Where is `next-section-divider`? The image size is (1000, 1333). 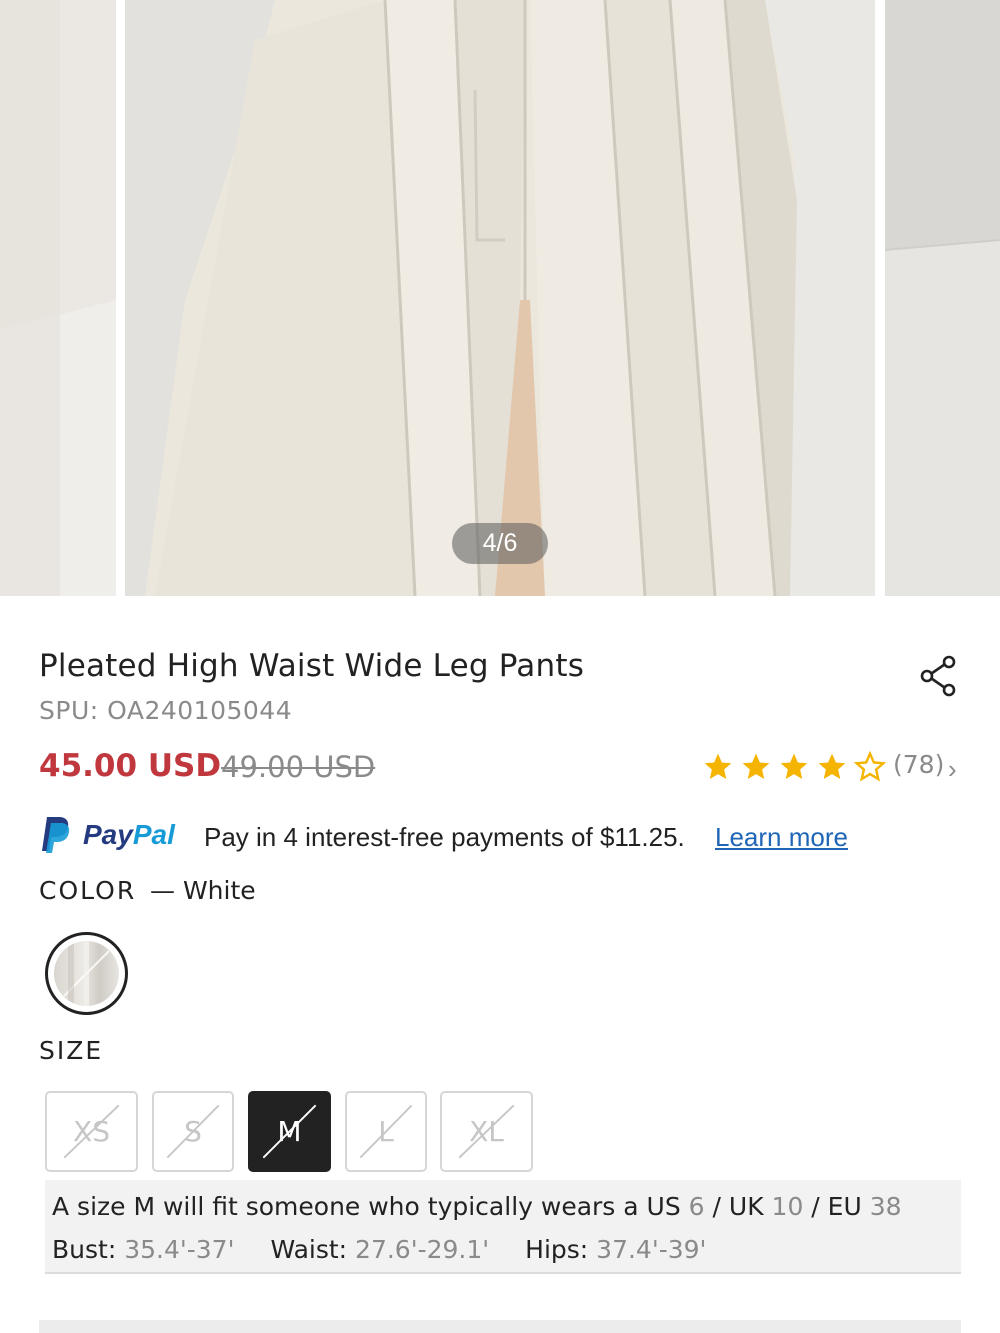 next-section-divider is located at coordinates (500, 1326).